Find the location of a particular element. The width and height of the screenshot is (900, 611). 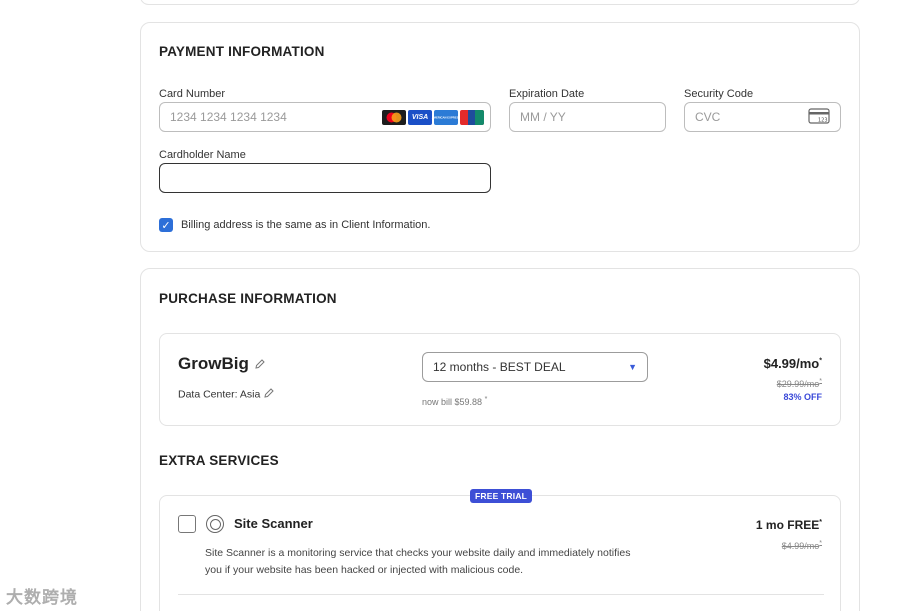

watermark-logo: 大数跨境 is located at coordinates (42, 597).